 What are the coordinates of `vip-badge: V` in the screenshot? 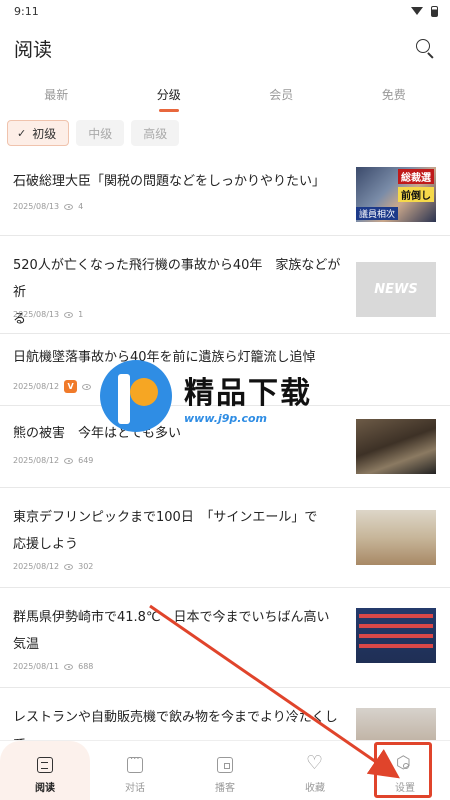 It's located at (71, 386).